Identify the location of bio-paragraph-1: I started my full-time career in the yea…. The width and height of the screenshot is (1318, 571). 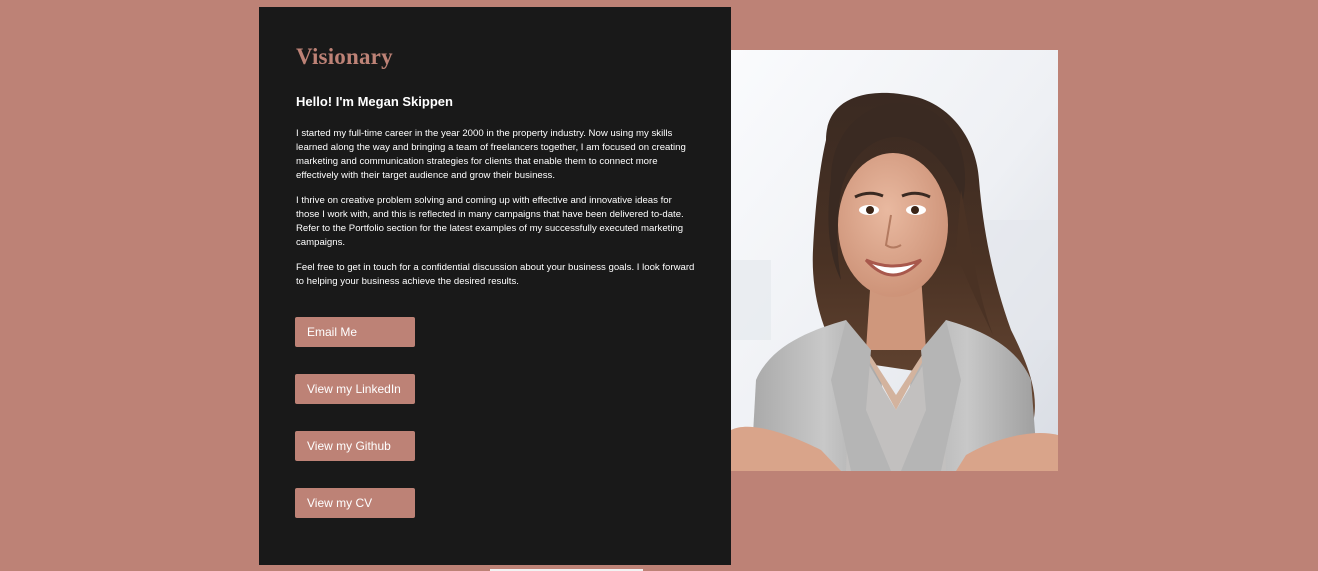
(491, 154).